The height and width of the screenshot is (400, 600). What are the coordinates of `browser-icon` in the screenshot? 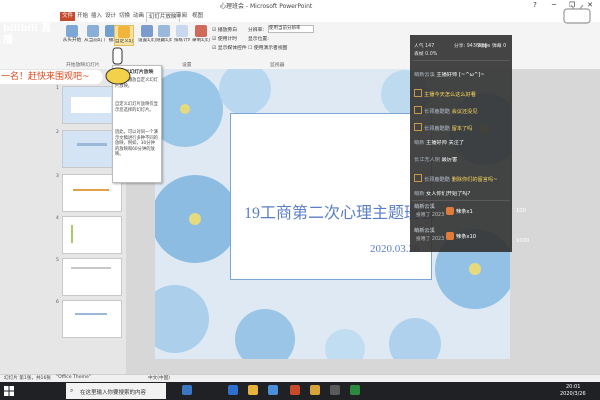 It's located at (273, 390).